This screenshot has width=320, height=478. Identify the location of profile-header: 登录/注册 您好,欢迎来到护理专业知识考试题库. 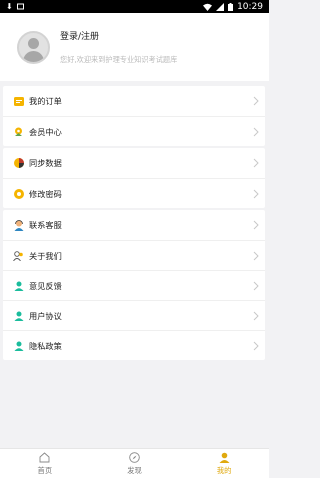
(134, 47).